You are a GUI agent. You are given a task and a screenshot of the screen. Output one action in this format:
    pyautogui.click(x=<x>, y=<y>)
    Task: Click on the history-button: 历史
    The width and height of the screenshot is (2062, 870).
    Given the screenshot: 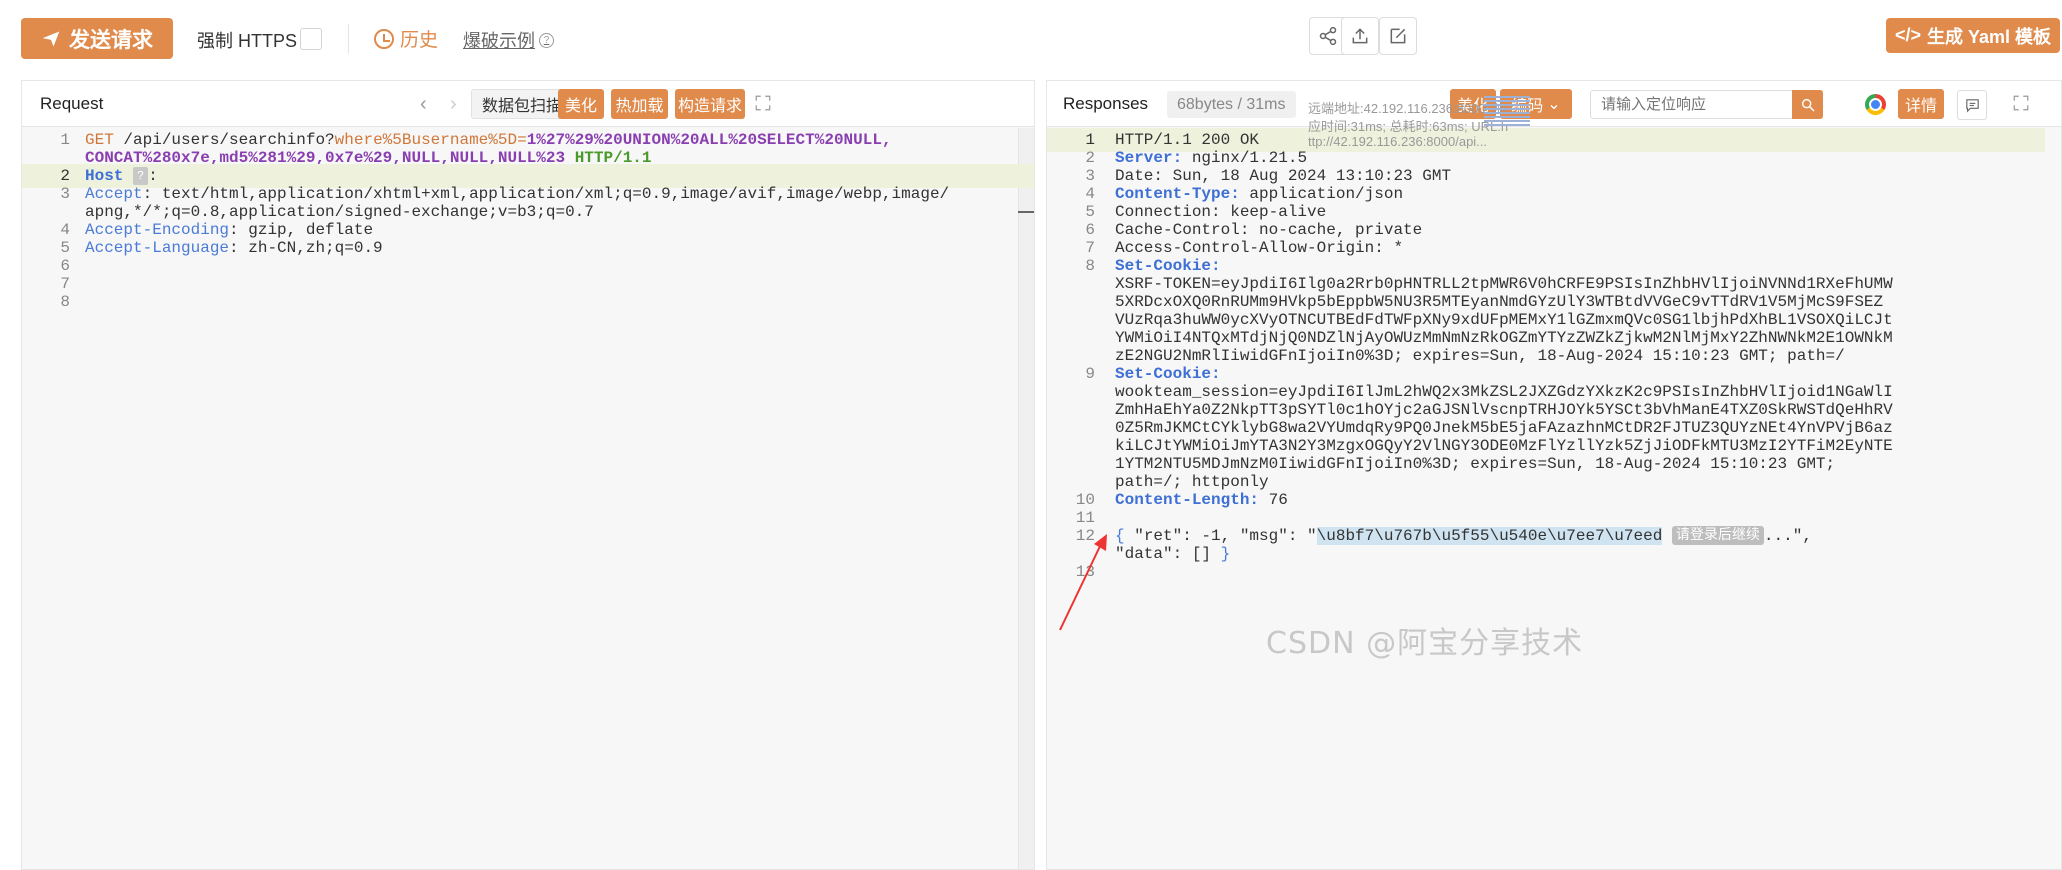 What is the action you would take?
    pyautogui.click(x=406, y=38)
    